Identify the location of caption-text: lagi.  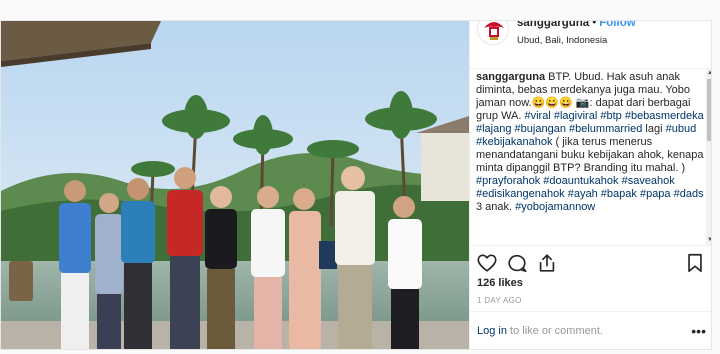
(654, 129).